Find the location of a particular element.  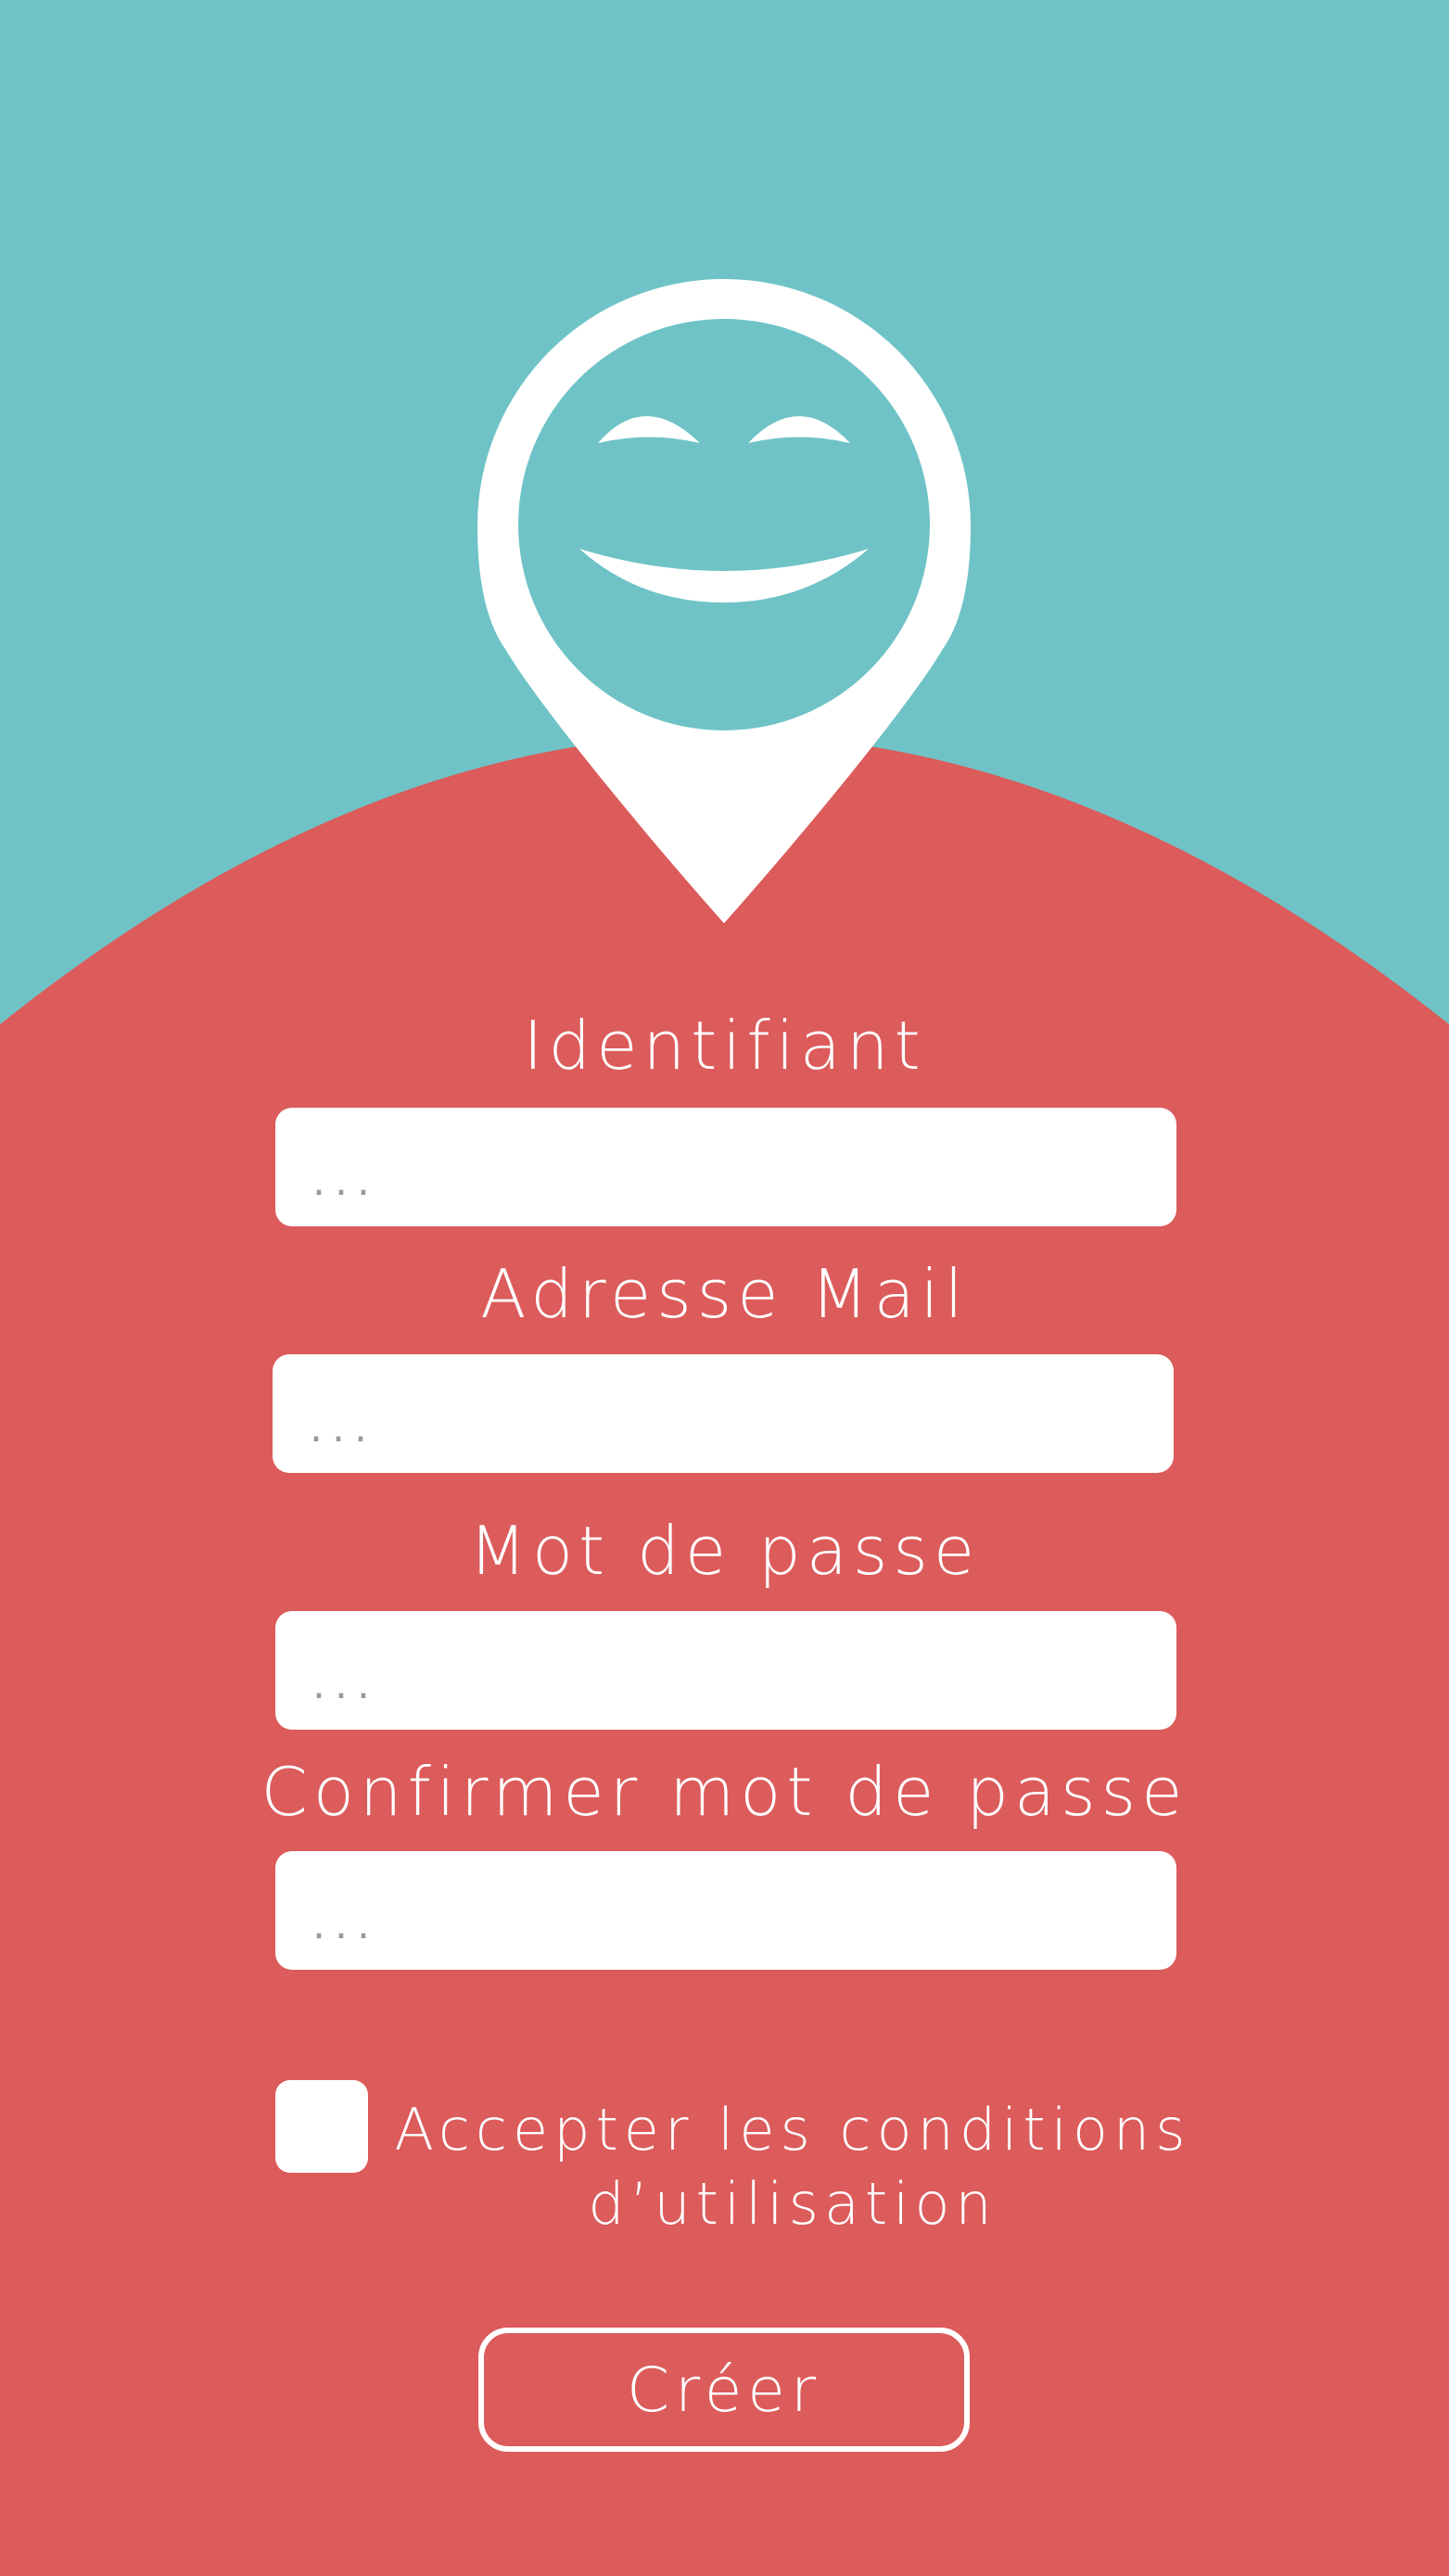

confirm-password-label: Confirmer mot de passe is located at coordinates (724, 1792).